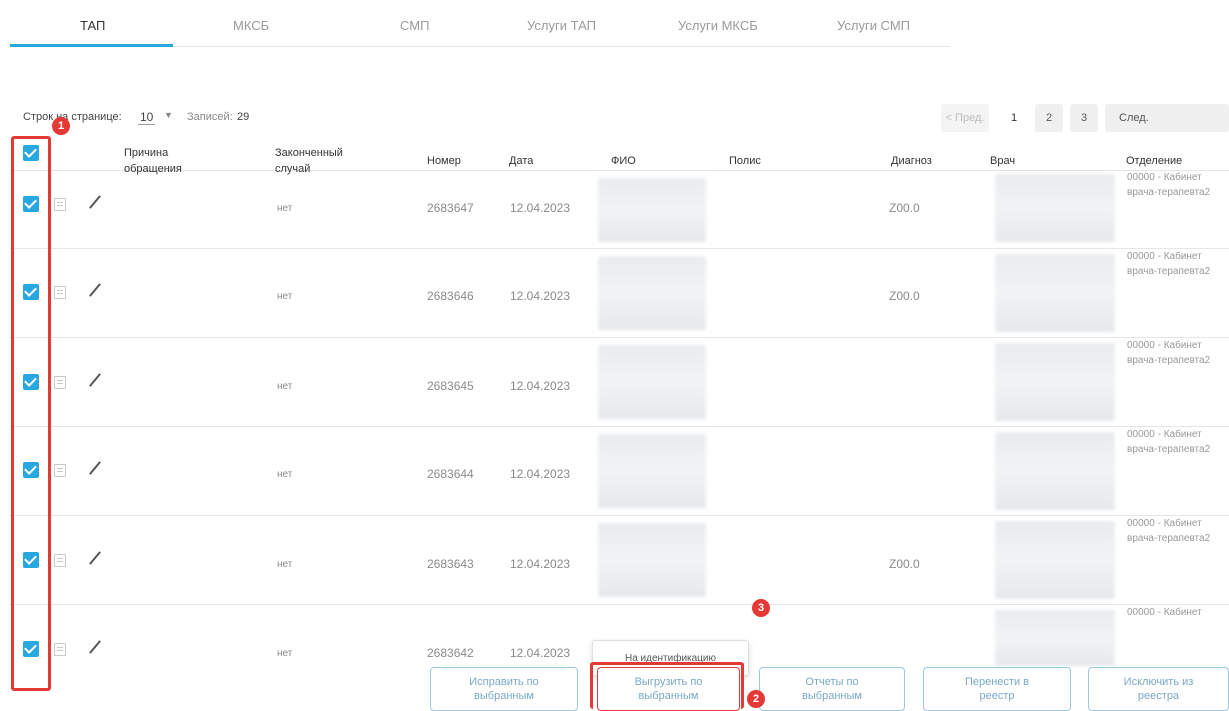 The width and height of the screenshot is (1229, 711). I want to click on annotation-badge-3: 3, so click(761, 608).